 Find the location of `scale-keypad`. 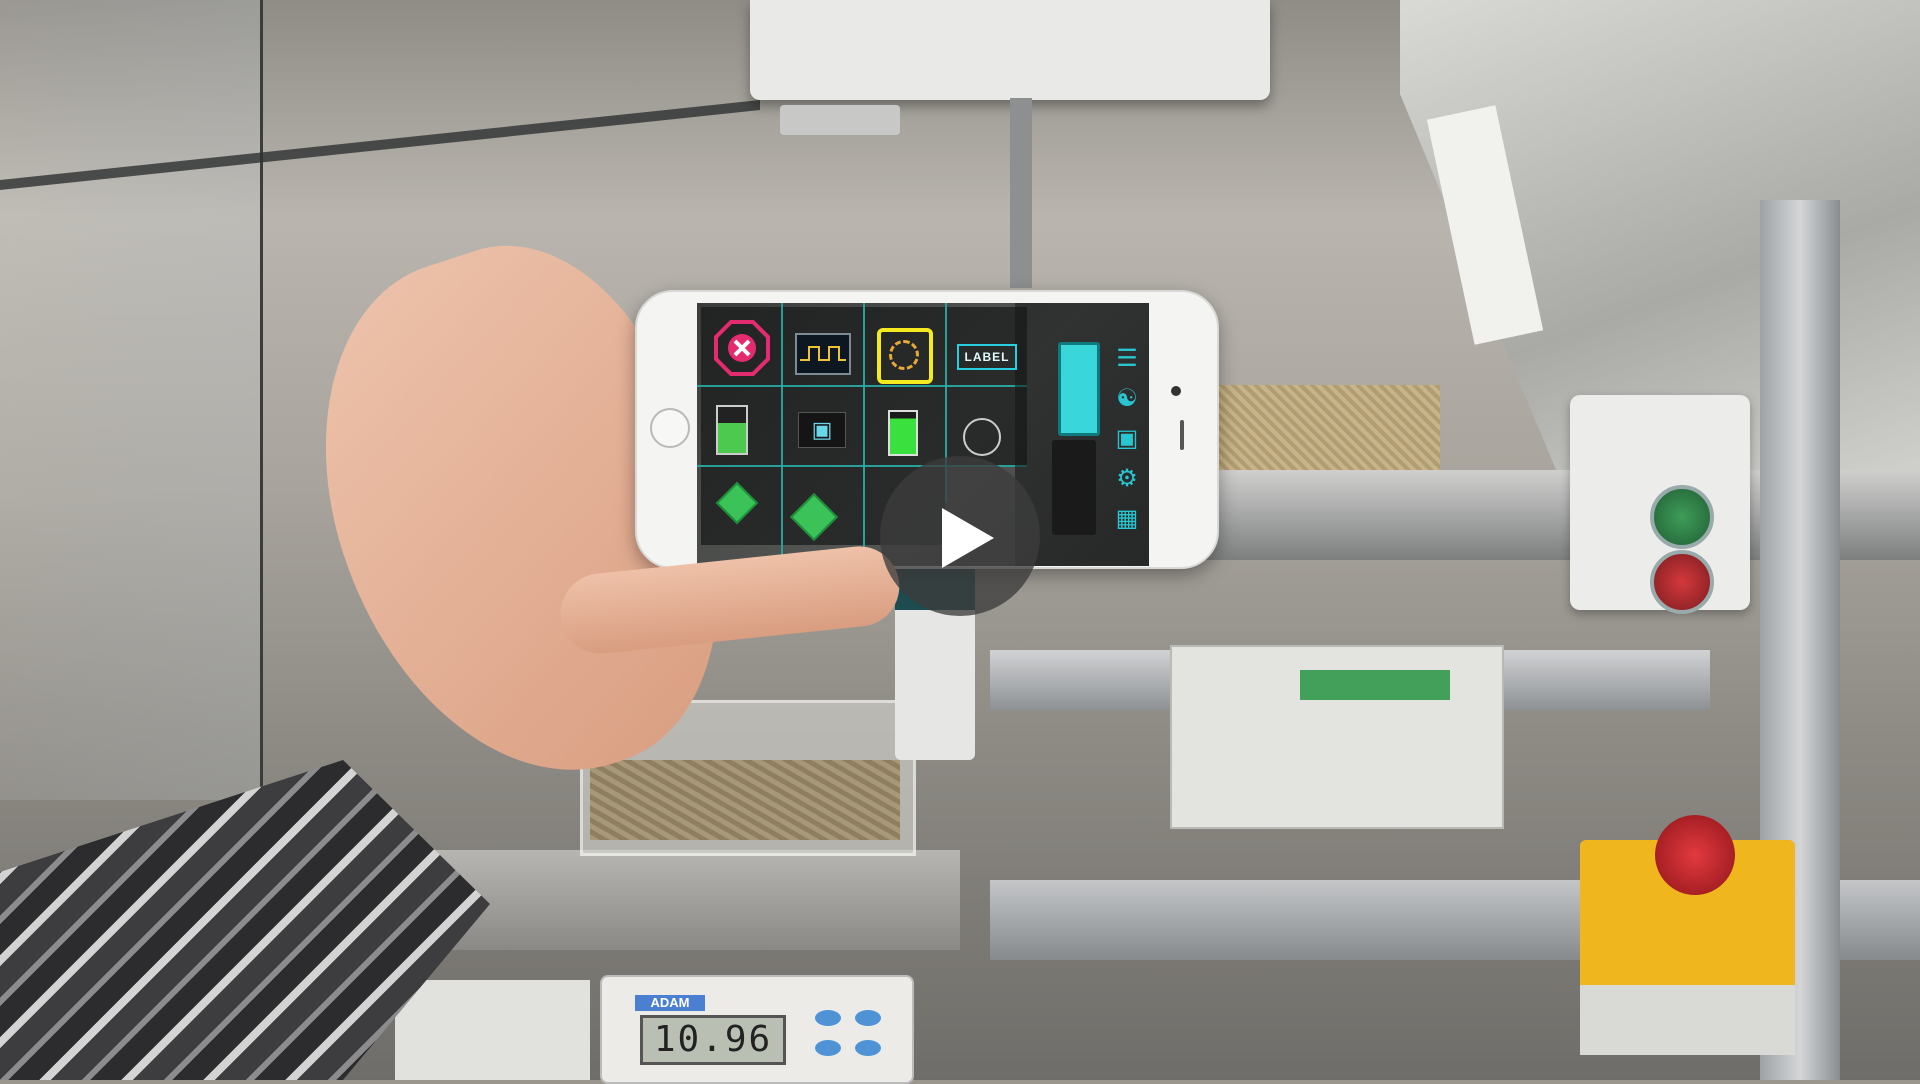

scale-keypad is located at coordinates (855, 1040).